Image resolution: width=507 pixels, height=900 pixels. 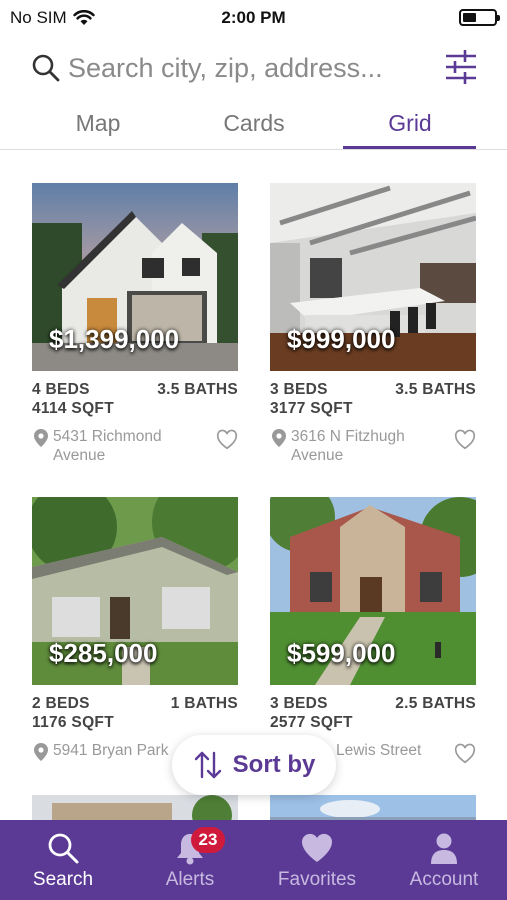 I want to click on tabbar-item-account: Account, so click(x=444, y=860).